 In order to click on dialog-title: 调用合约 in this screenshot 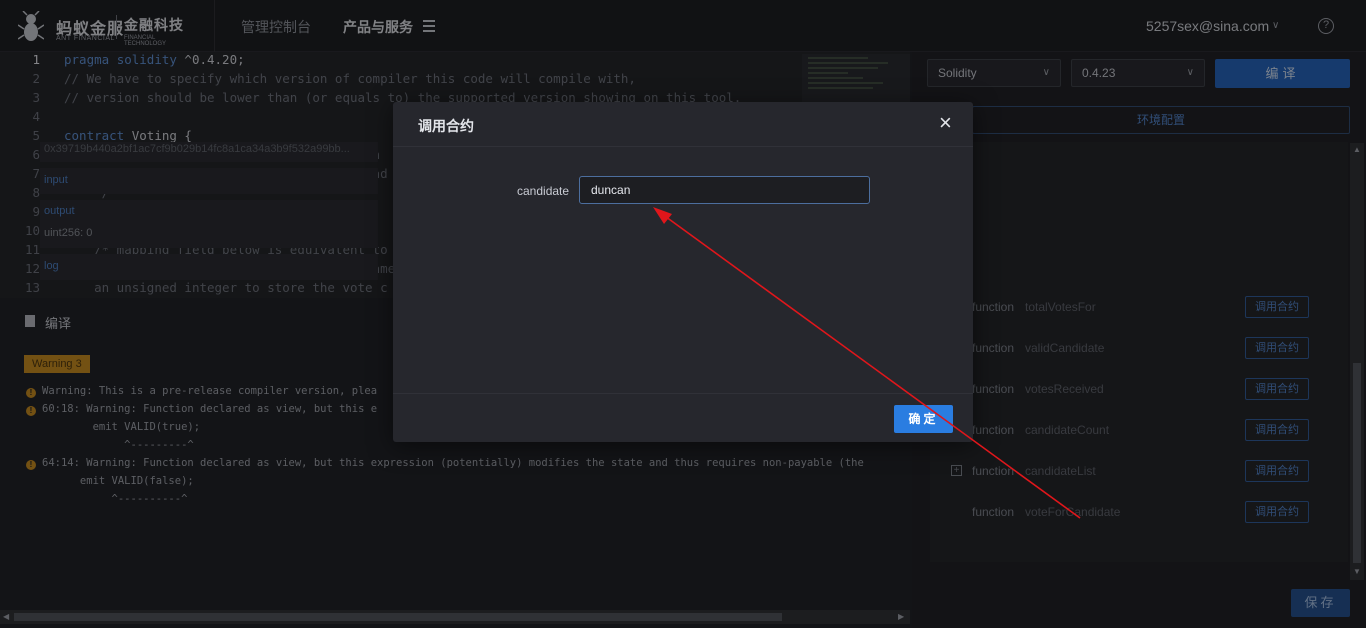, I will do `click(446, 126)`.